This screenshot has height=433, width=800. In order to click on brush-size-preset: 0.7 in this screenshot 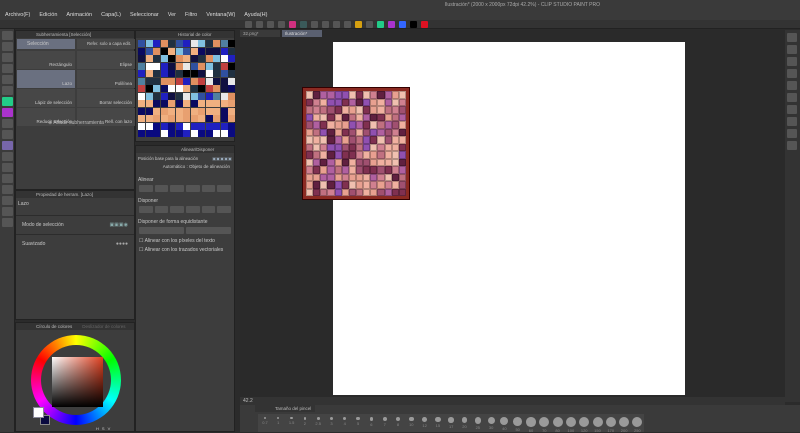, I will do `click(265, 423)`.